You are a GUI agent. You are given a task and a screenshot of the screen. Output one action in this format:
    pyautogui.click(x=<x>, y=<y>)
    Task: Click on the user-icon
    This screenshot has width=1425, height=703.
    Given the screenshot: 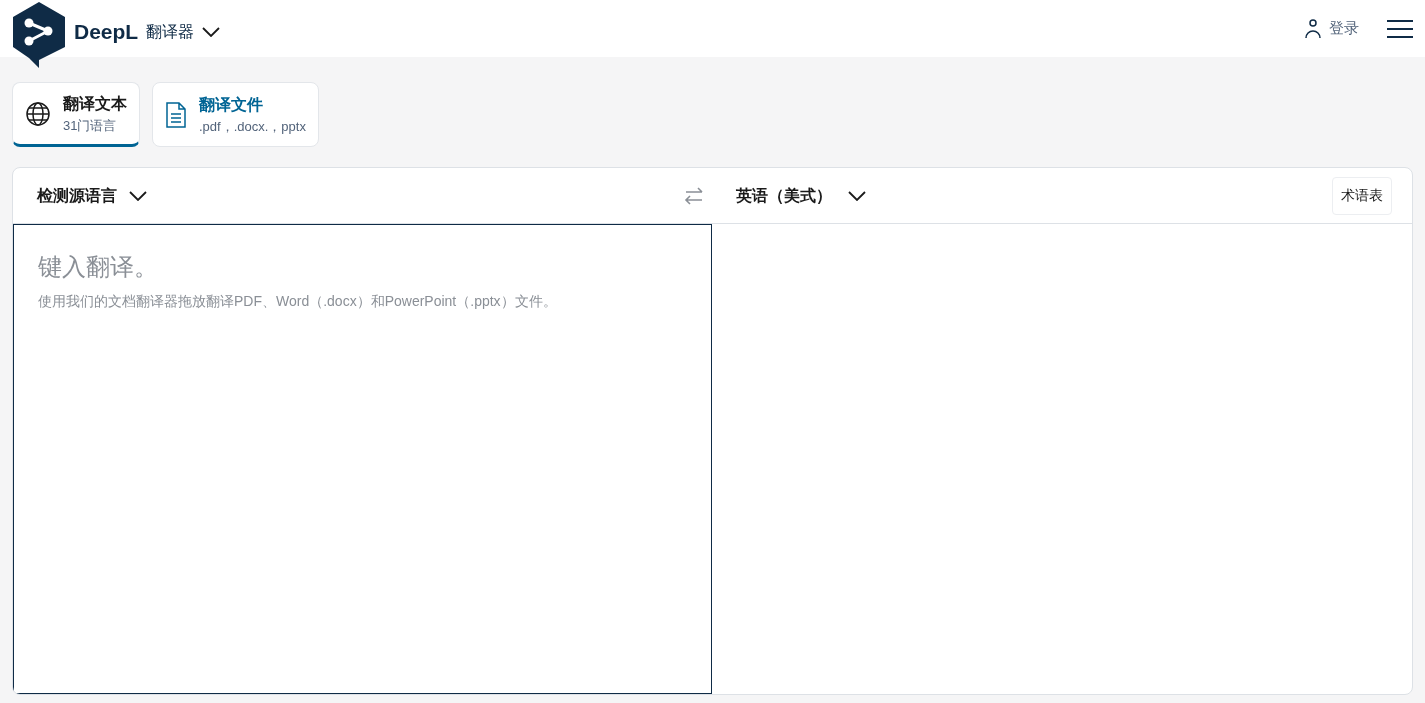 What is the action you would take?
    pyautogui.click(x=1313, y=28)
    